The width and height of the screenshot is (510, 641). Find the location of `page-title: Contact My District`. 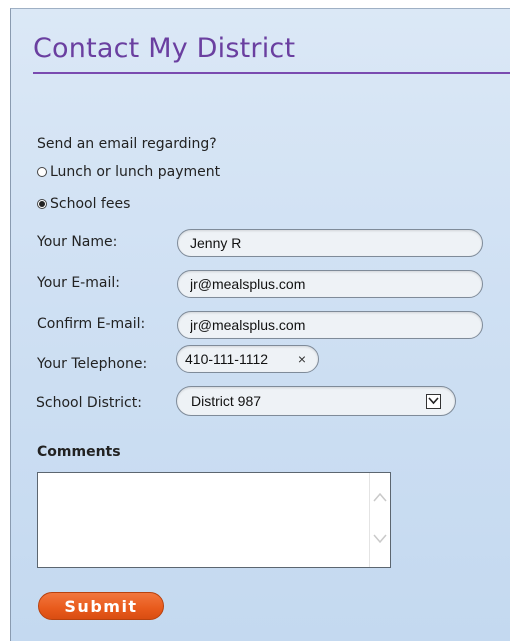

page-title: Contact My District is located at coordinates (164, 48).